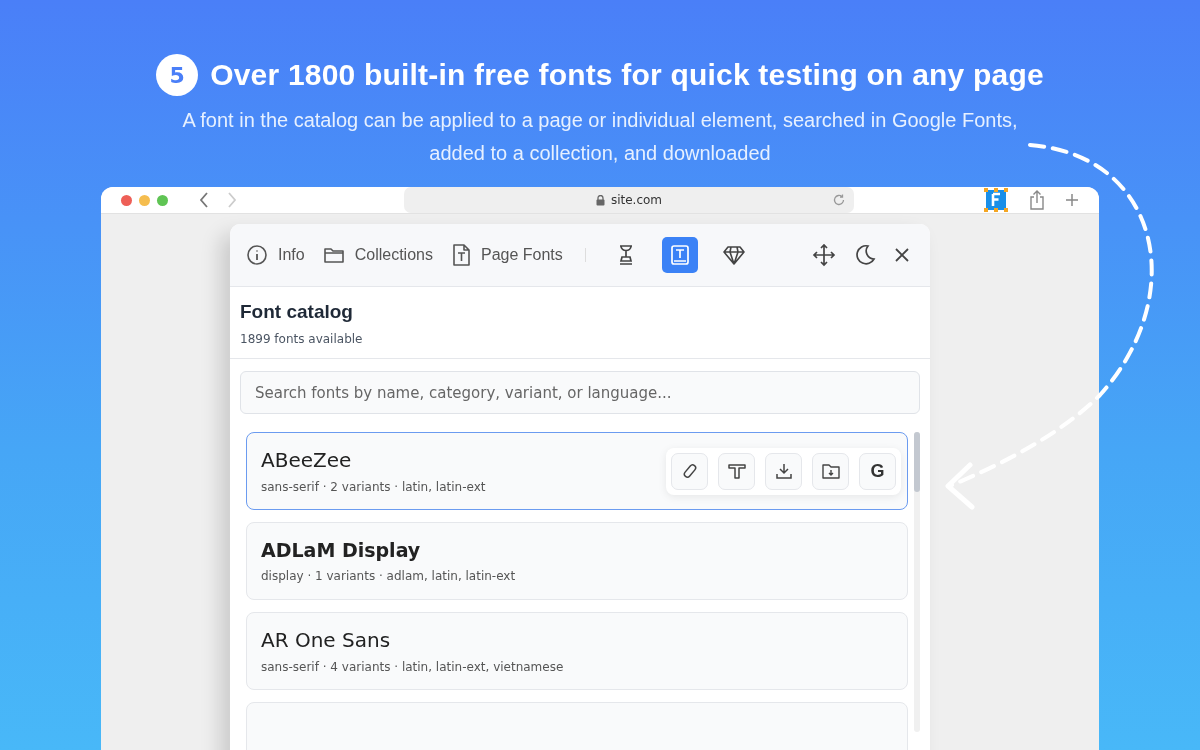 The height and width of the screenshot is (750, 1200). I want to click on panel-tab: Info, so click(275, 255).